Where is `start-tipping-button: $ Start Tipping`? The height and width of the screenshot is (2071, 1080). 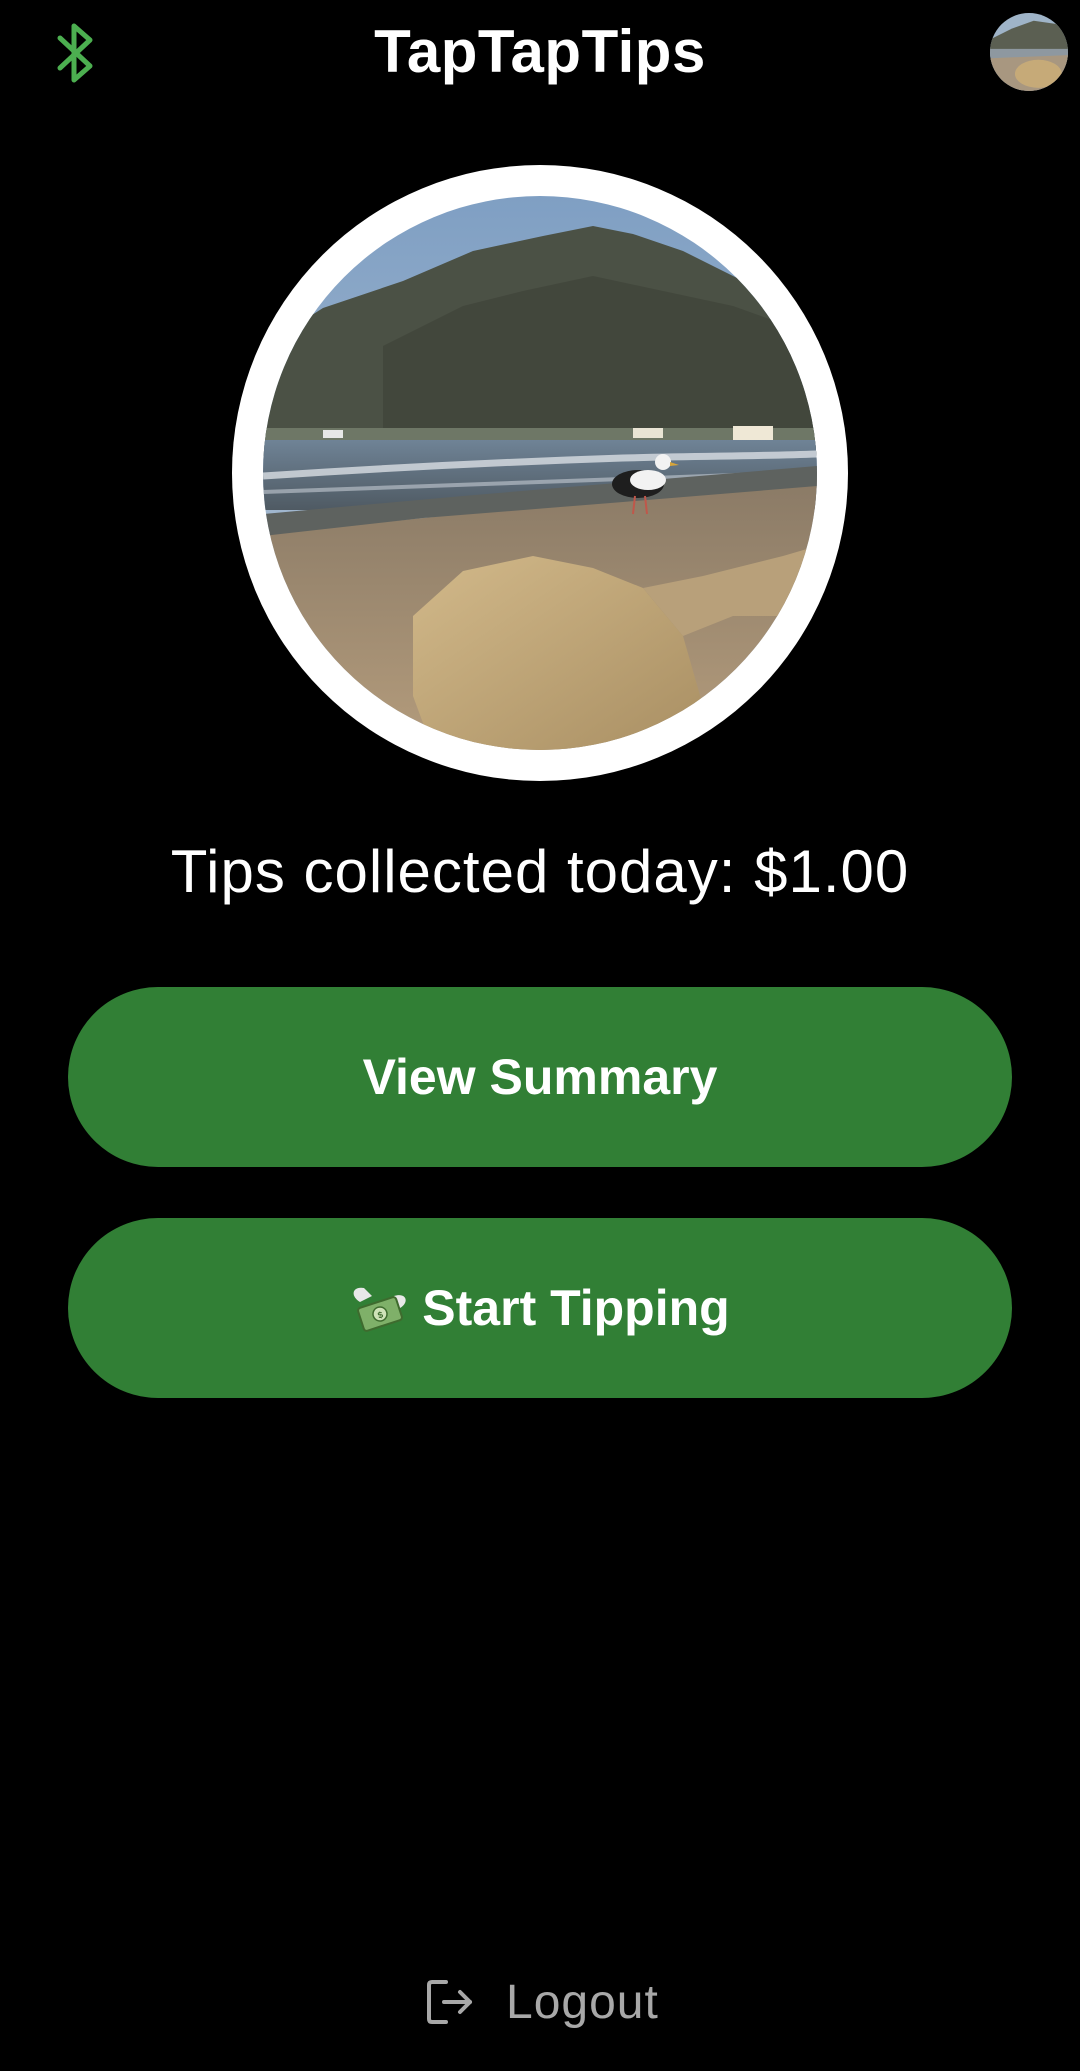 start-tipping-button: $ Start Tipping is located at coordinates (540, 1308).